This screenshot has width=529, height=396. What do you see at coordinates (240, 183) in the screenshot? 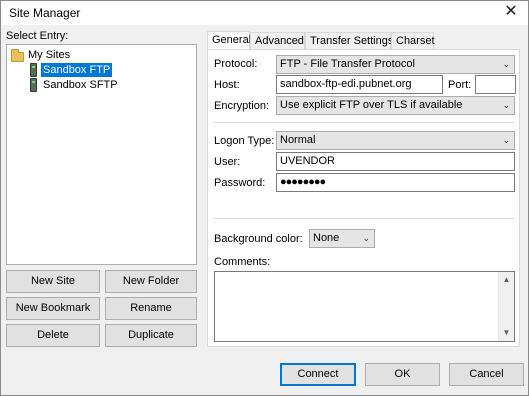
I see `password-label: Password:` at bounding box center [240, 183].